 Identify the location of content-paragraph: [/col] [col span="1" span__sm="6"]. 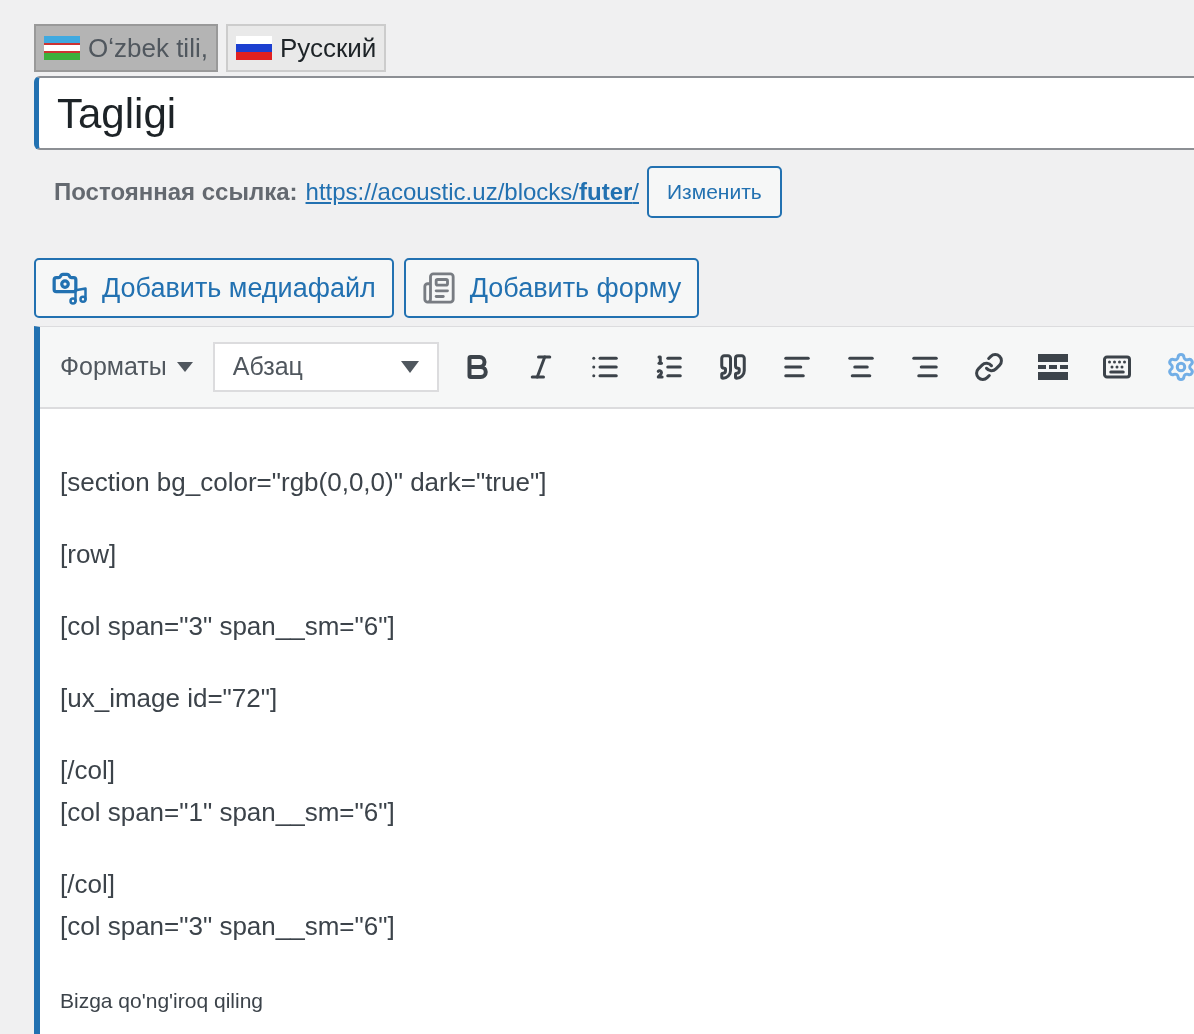
(228, 791).